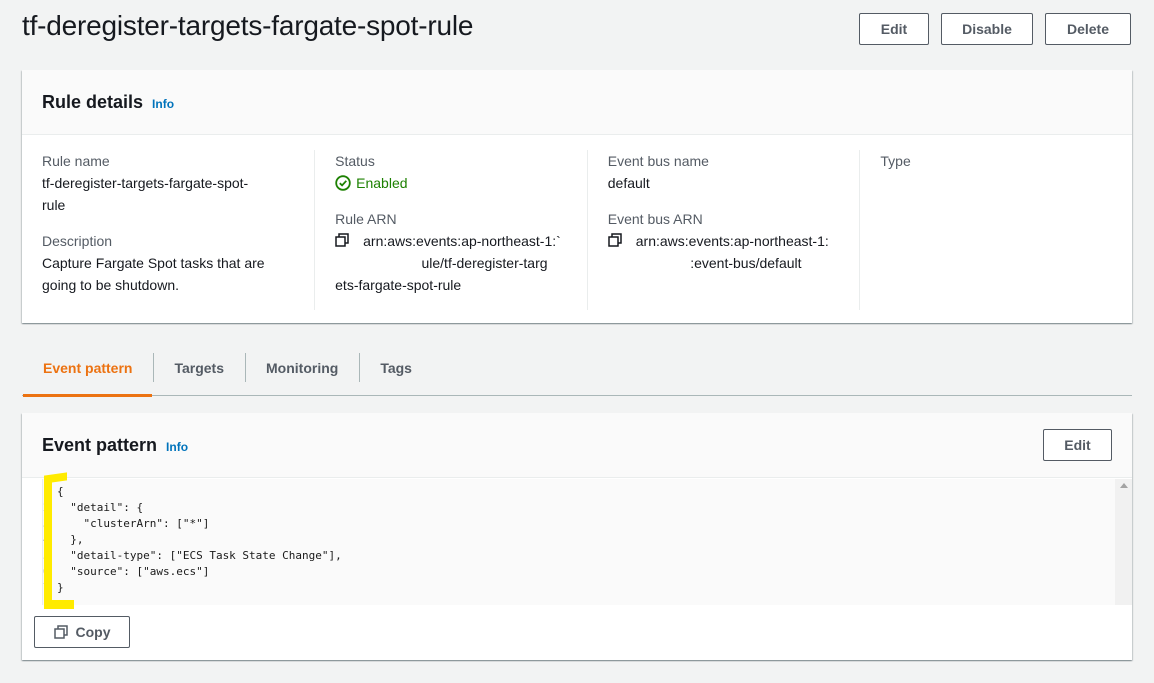  Describe the element at coordinates (987, 29) in the screenshot. I see `disable-button: Disable` at that location.